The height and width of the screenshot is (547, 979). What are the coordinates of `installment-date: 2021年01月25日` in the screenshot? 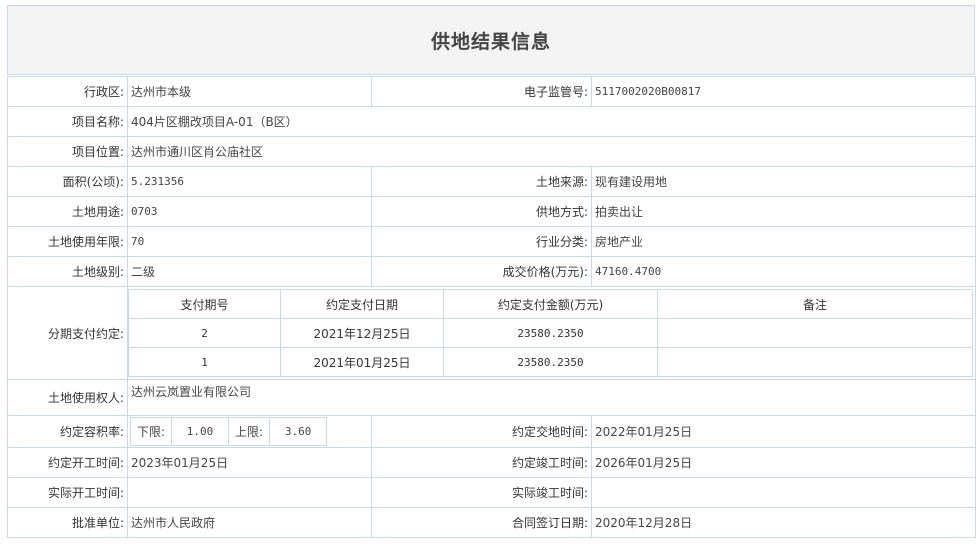 It's located at (362, 362).